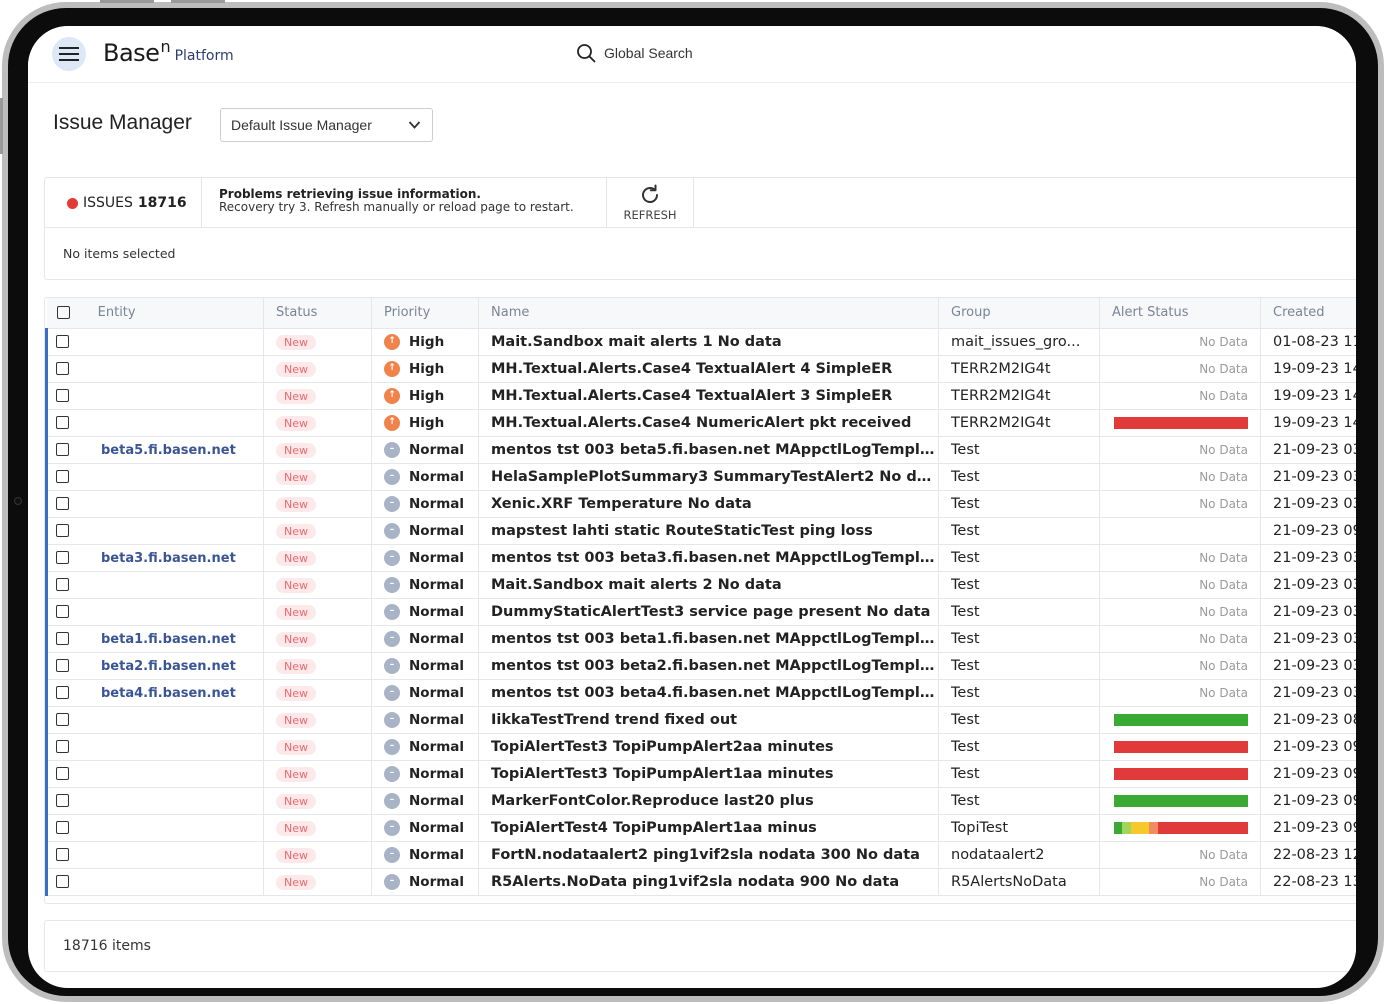  What do you see at coordinates (708, 342) in the screenshot?
I see `name-cell: Mait.Sandbox mait alerts 1 No data` at bounding box center [708, 342].